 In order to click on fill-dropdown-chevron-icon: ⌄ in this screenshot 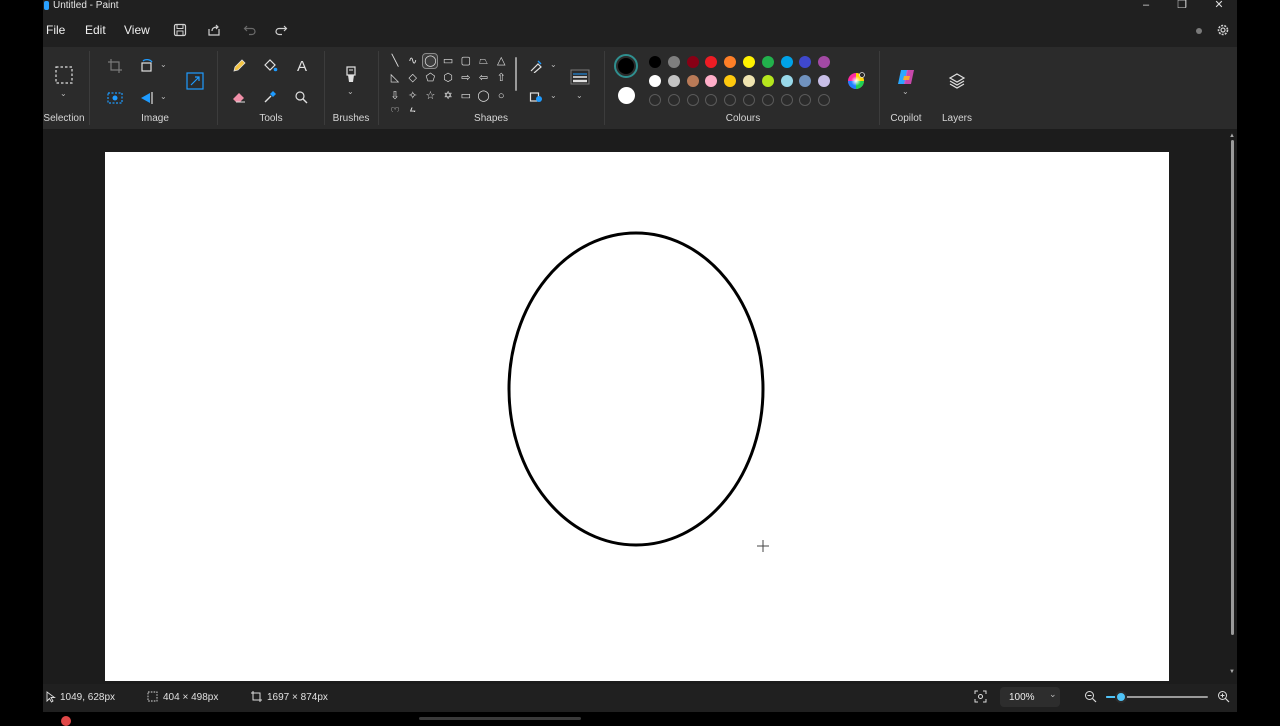, I will do `click(553, 95)`.